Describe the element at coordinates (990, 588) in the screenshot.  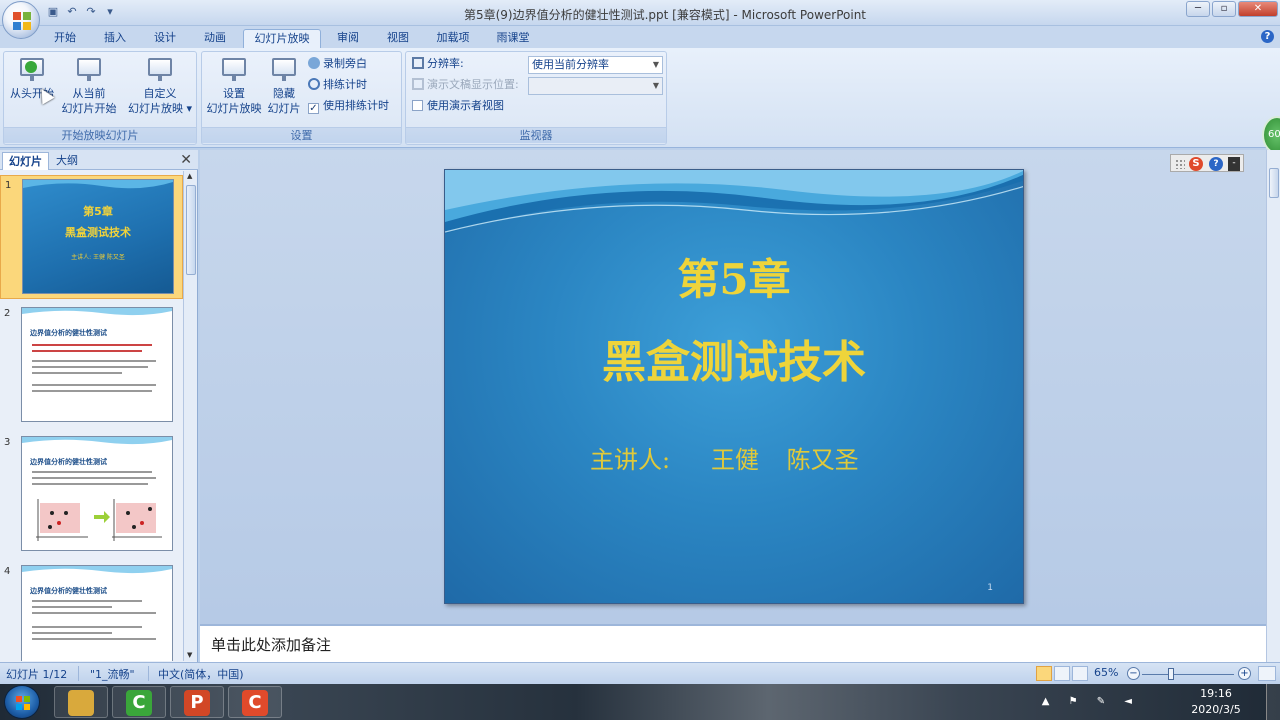
I see `slide-page-number: 1` at that location.